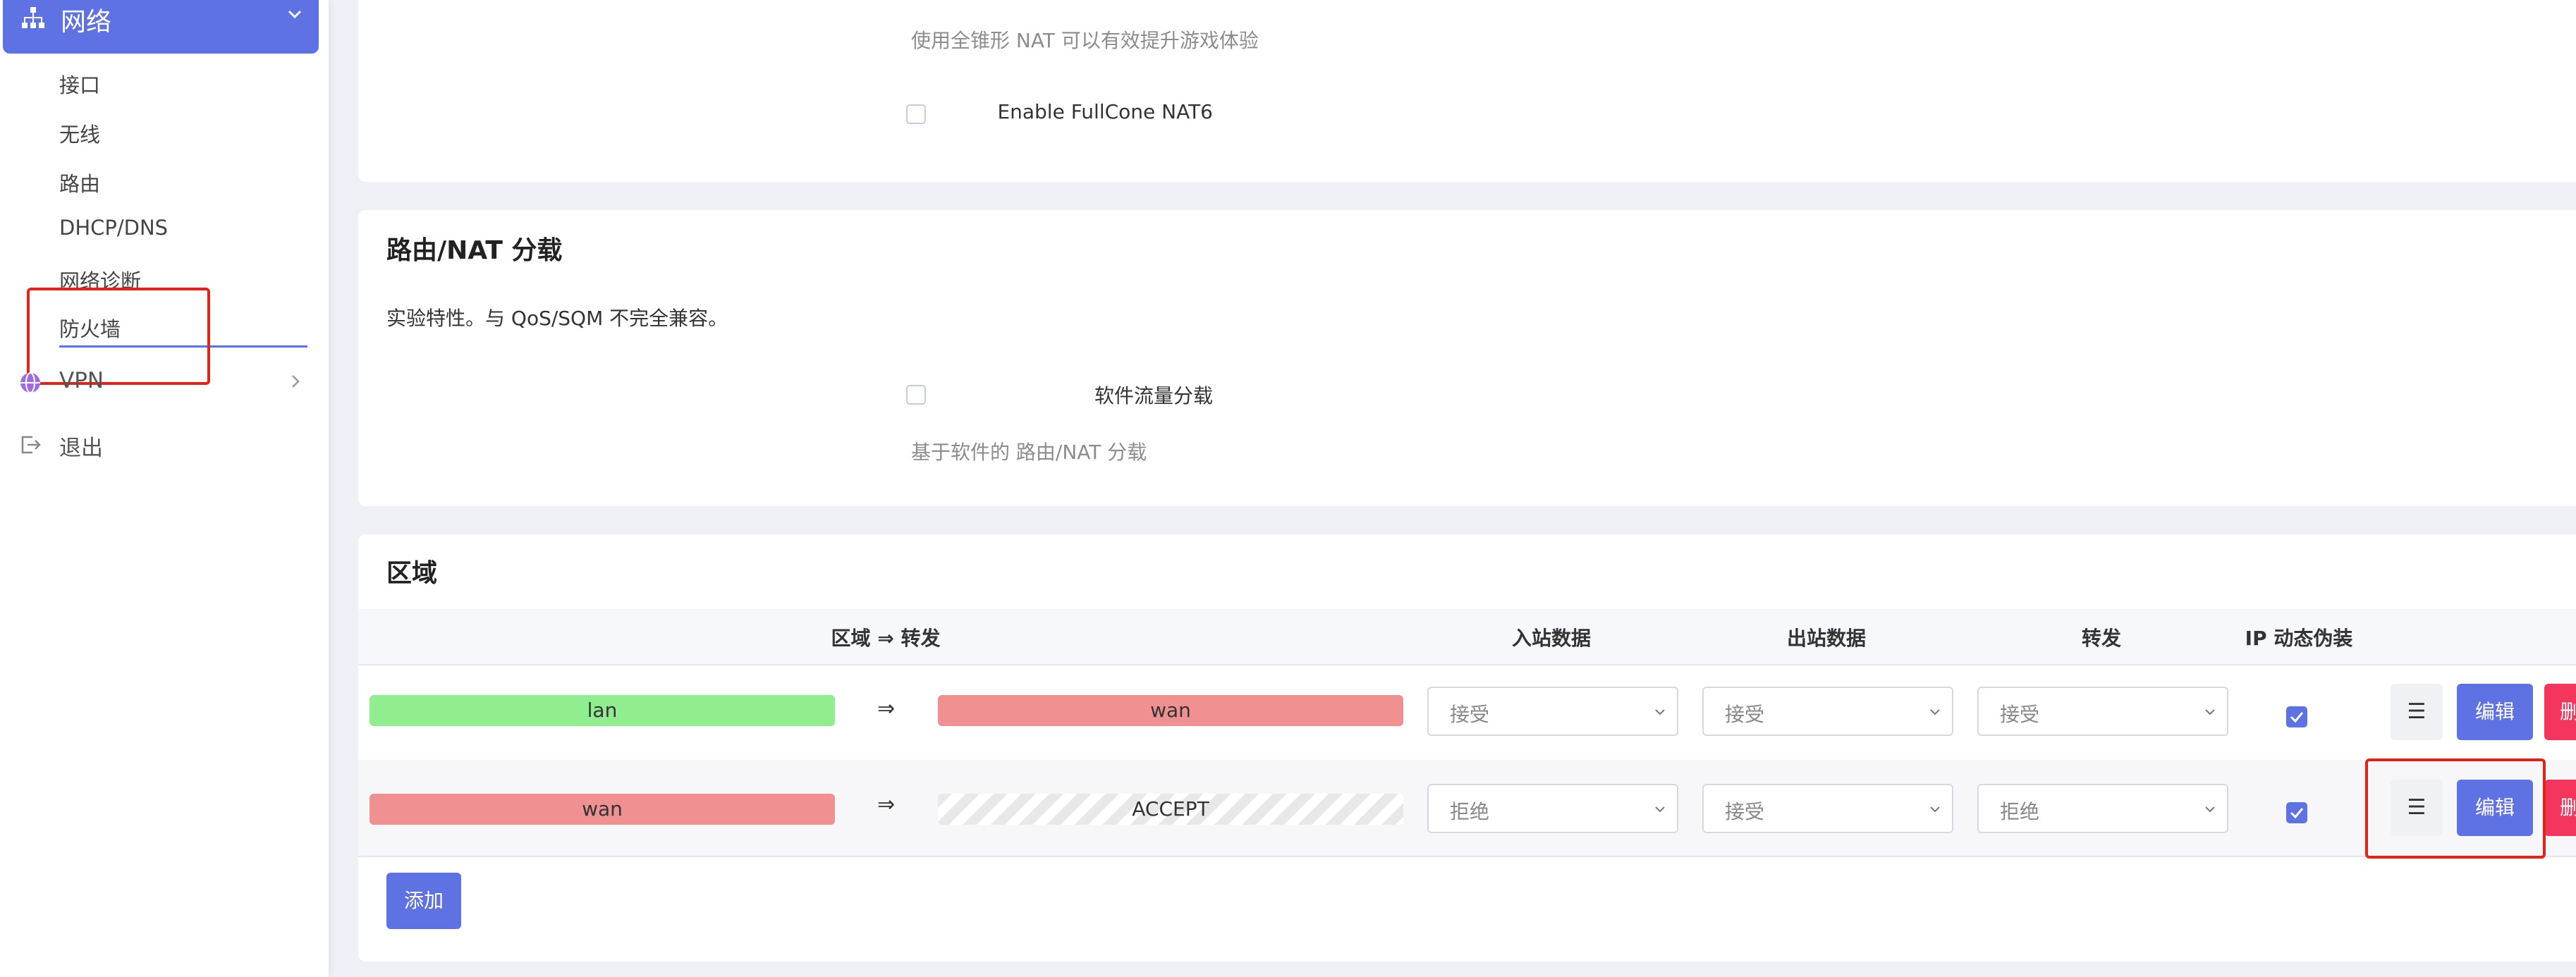  What do you see at coordinates (80, 182) in the screenshot?
I see `subitem-routes: 路由` at bounding box center [80, 182].